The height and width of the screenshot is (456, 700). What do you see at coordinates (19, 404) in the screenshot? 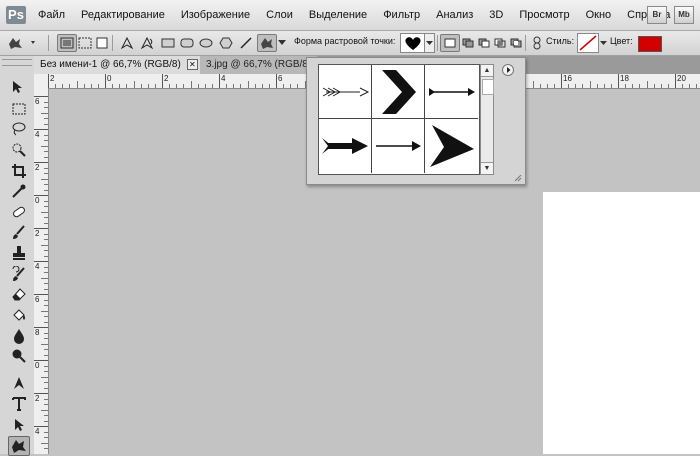
I see `type-tool` at bounding box center [19, 404].